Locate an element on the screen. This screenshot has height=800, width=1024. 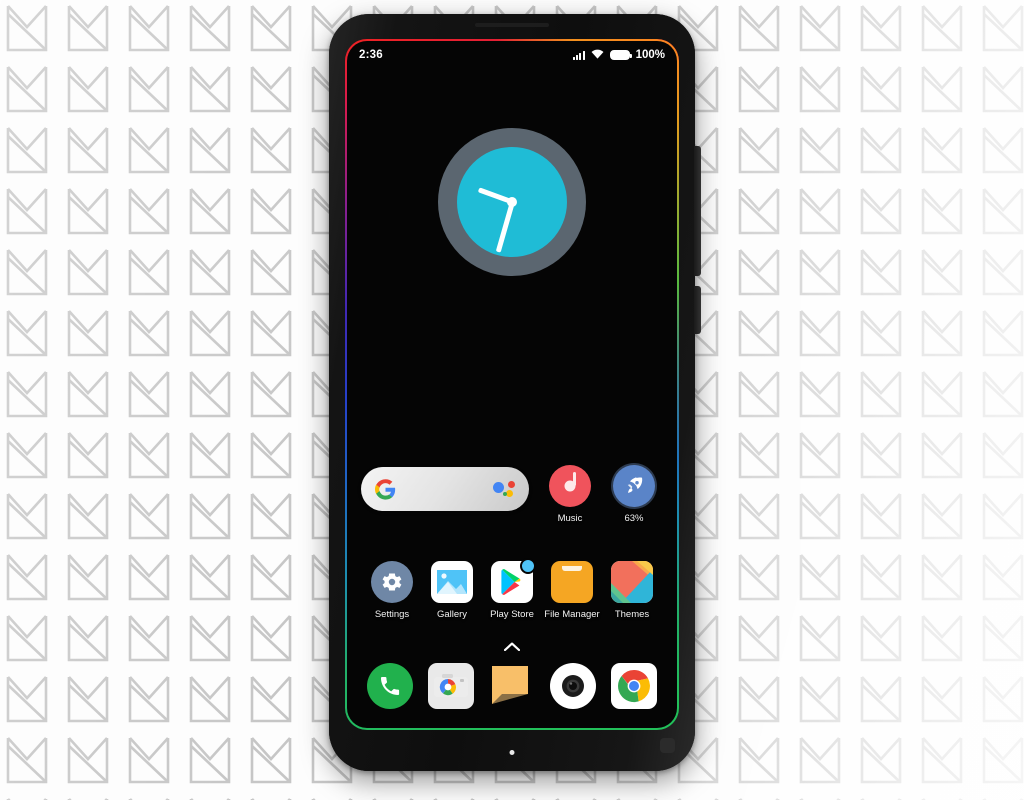
status-bar: 2:36 100% is located at coordinates (512, 55).